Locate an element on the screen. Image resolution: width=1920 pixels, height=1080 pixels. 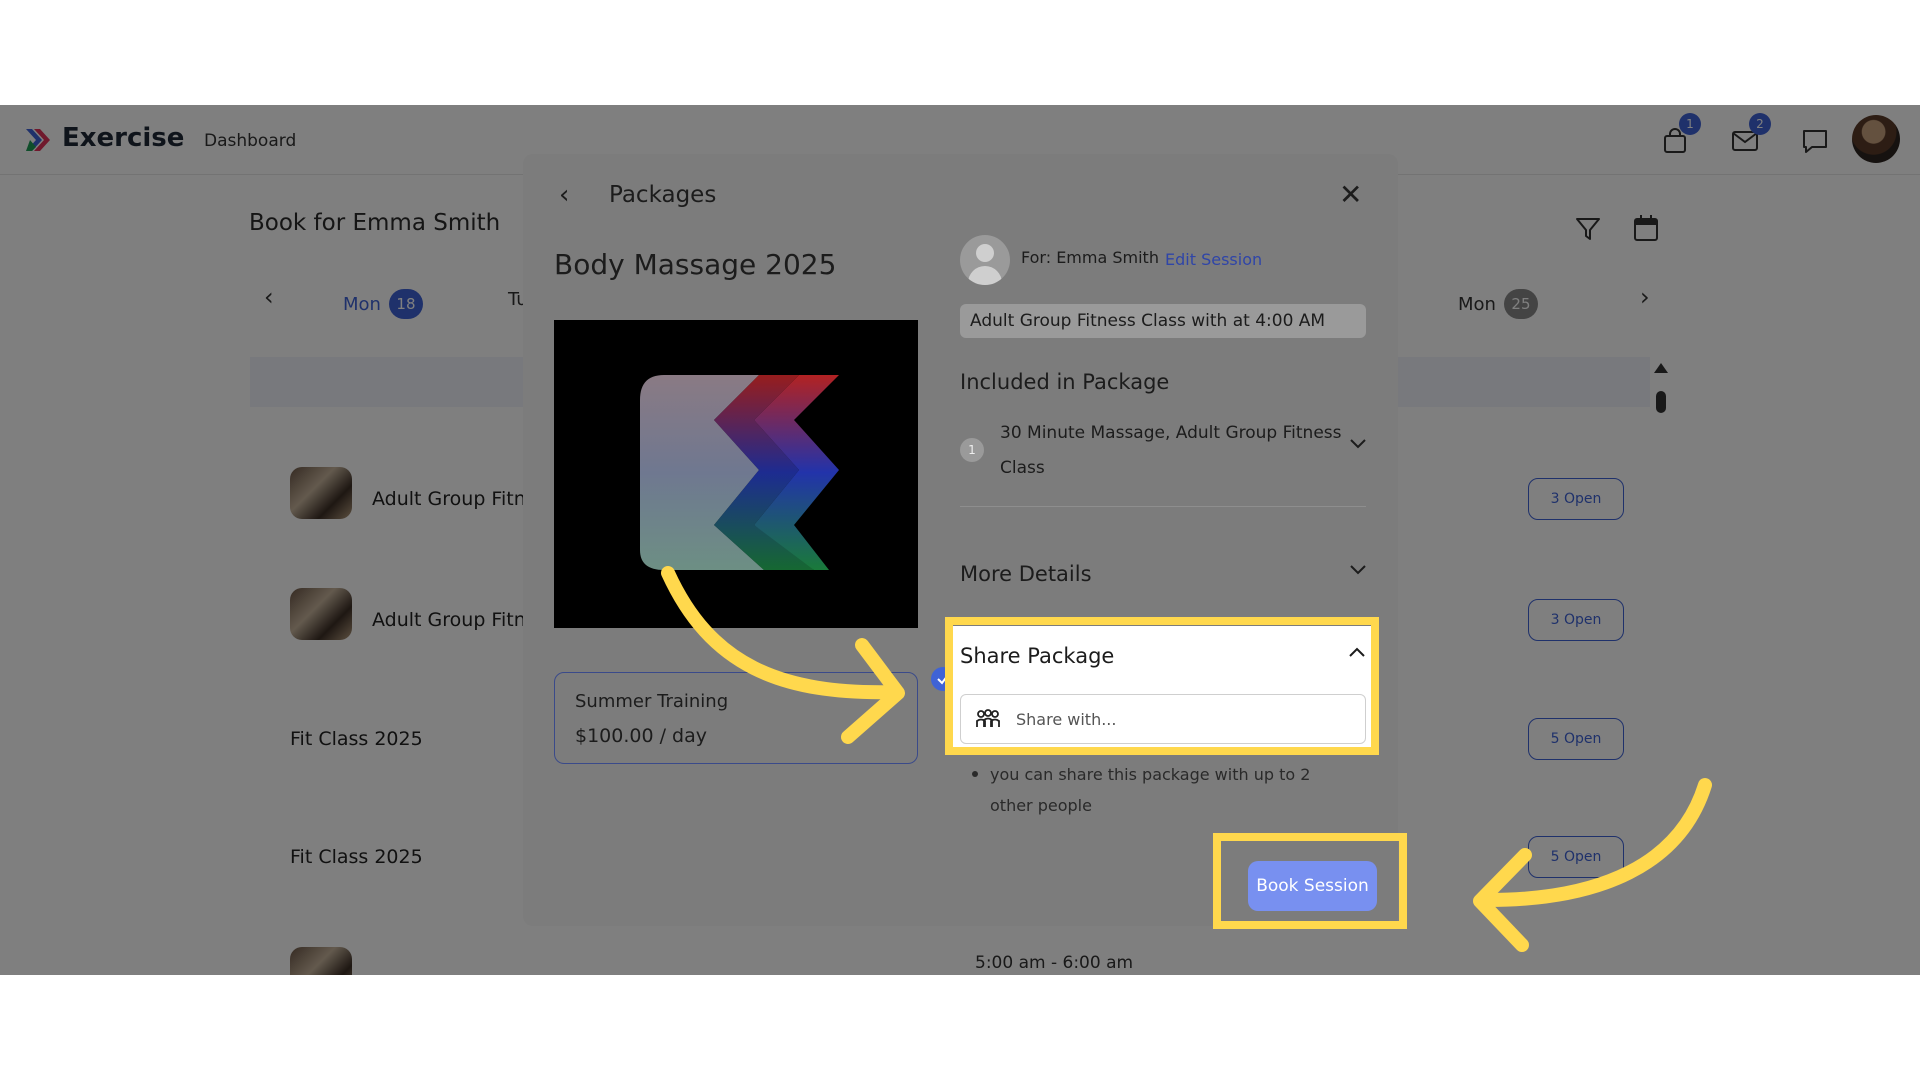
arrow-to-book-icon is located at coordinates (1596, 842).